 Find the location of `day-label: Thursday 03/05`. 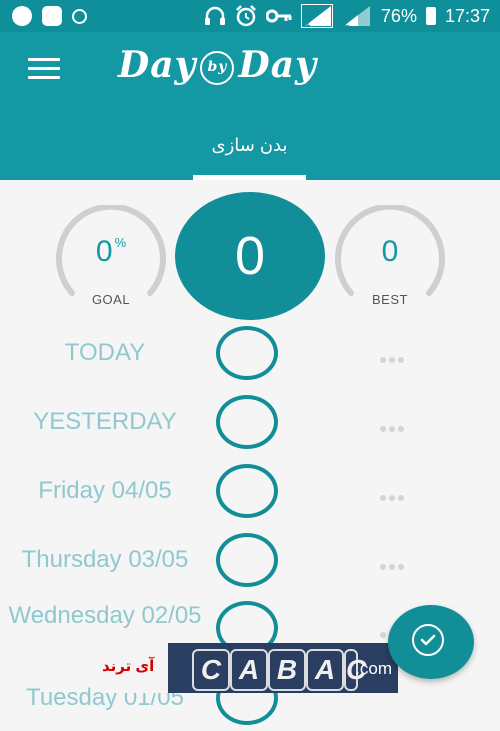

day-label: Thursday 03/05 is located at coordinates (105, 559).